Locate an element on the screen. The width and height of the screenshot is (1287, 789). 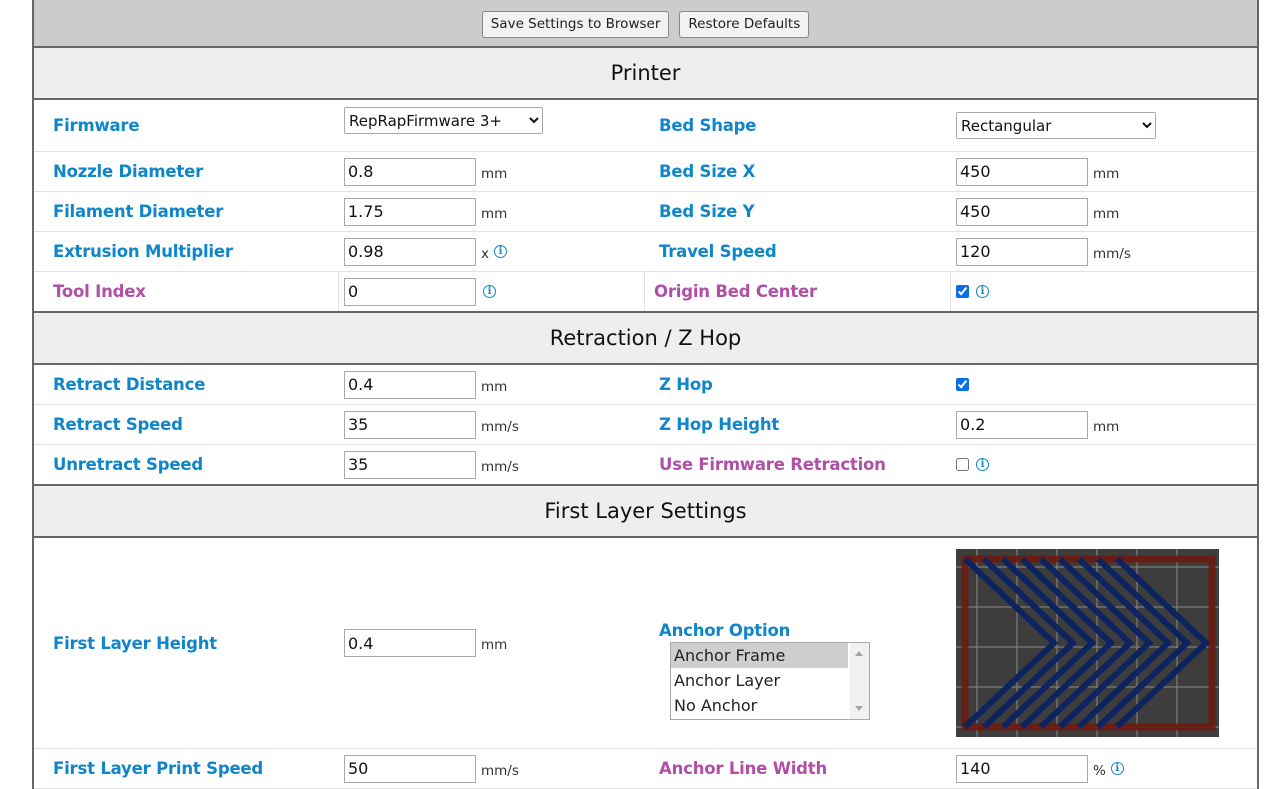
anchor-preview-image is located at coordinates (1087, 643).